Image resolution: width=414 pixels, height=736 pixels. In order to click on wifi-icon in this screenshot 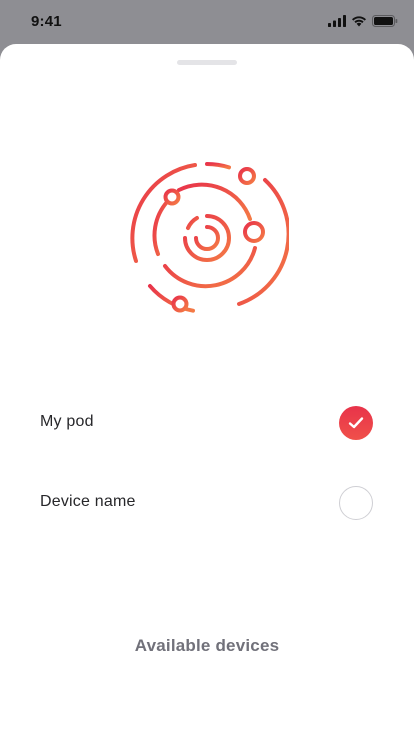, I will do `click(359, 21)`.